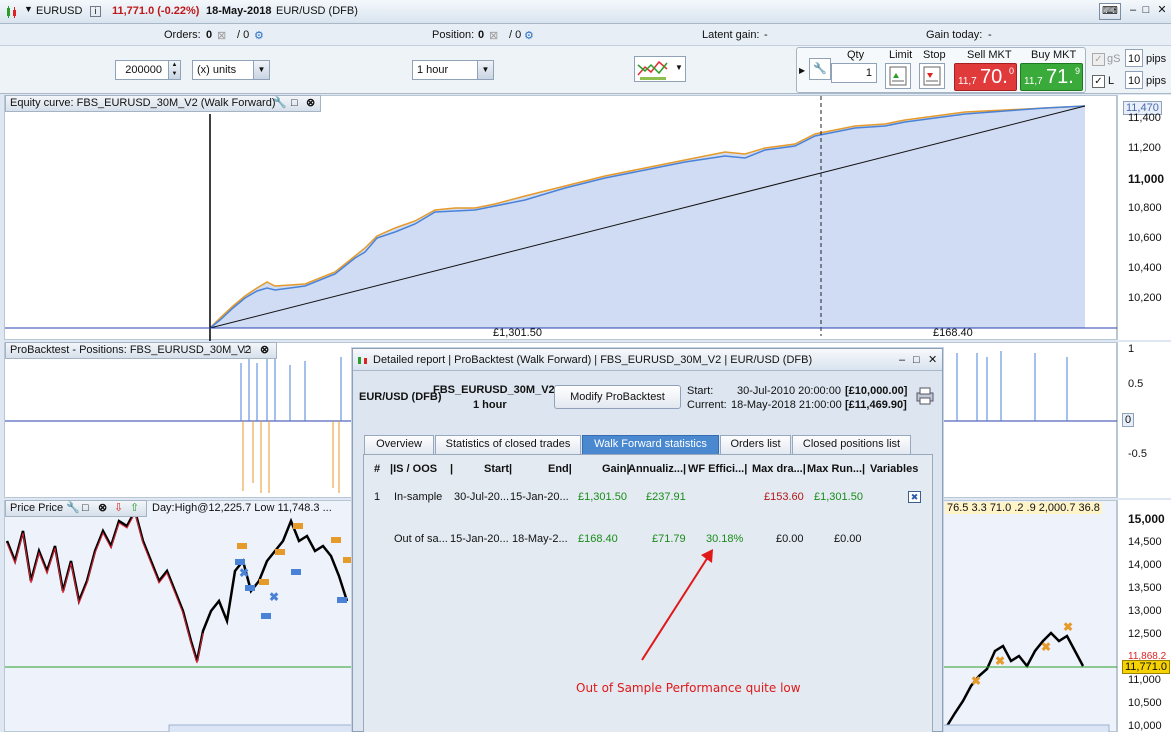 This screenshot has height=732, width=1171. What do you see at coordinates (617, 397) in the screenshot?
I see `modify-probacktest-button: Modify ProBacktest` at bounding box center [617, 397].